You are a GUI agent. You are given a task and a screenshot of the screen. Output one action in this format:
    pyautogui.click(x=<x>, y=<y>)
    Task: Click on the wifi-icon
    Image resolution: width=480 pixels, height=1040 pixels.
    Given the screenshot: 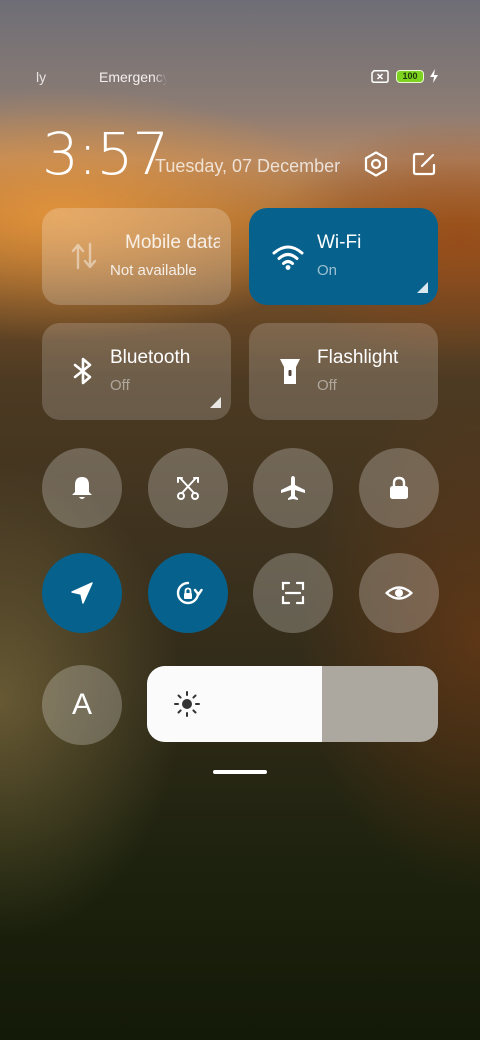 What is the action you would take?
    pyautogui.click(x=288, y=257)
    